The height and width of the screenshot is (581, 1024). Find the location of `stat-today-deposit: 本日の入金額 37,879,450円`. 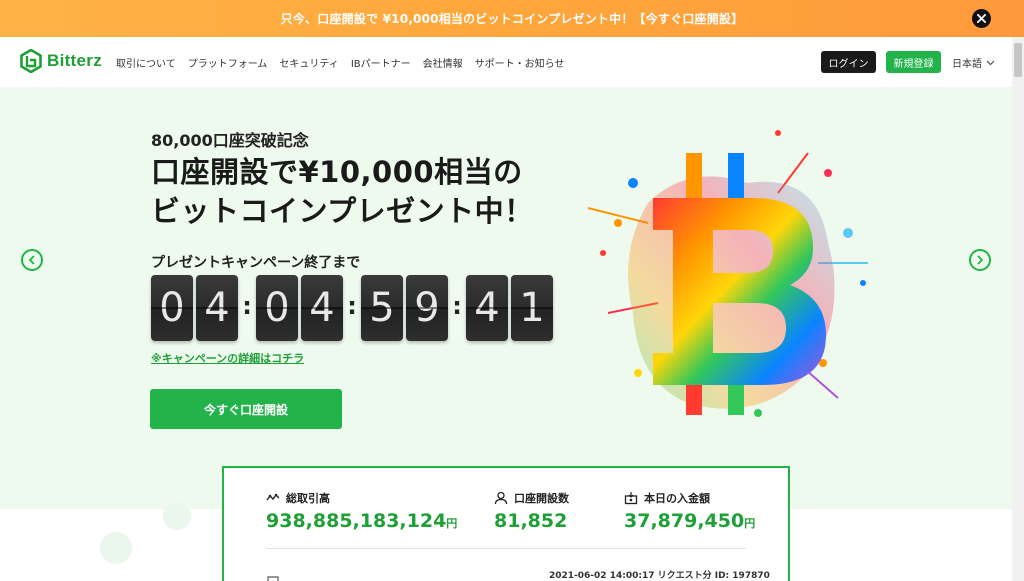

stat-today-deposit: 本日の入金額 37,879,450円 is located at coordinates (689, 511).